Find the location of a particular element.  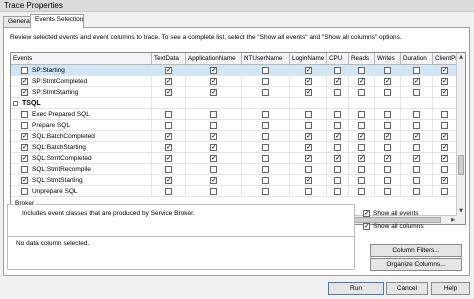

column-header: Reads is located at coordinates (362, 59).